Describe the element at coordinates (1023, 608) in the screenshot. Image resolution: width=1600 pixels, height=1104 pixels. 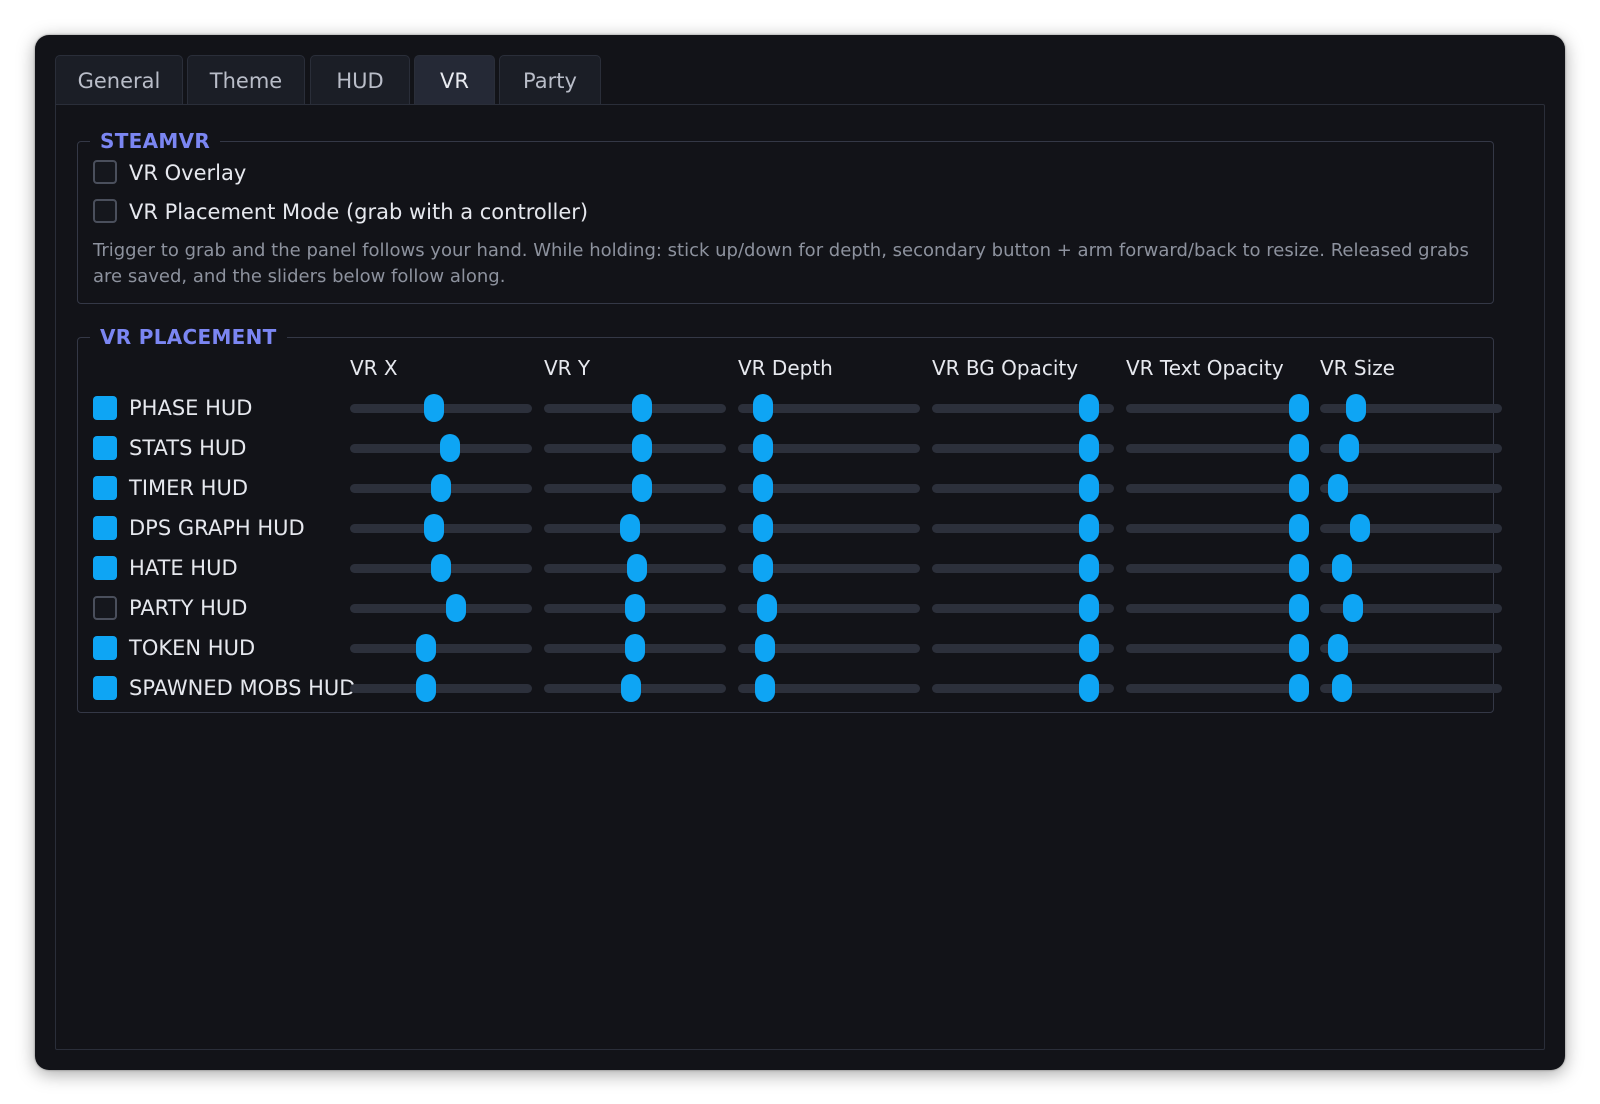
I see `slider-party-hud-vr-bg-opacity` at that location.